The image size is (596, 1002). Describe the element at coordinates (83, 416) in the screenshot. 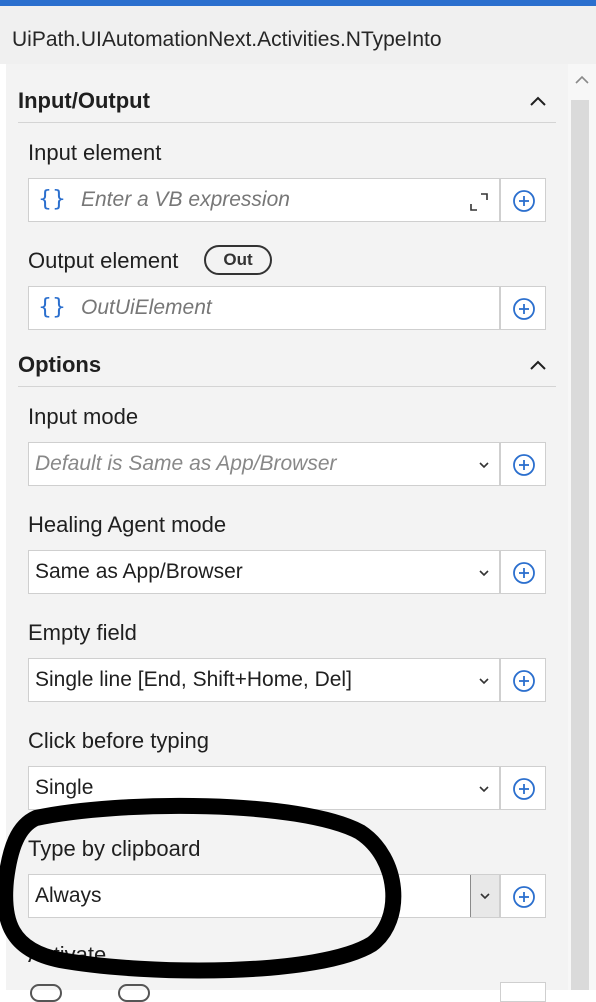

I see `input-mode-label: Input mode` at that location.